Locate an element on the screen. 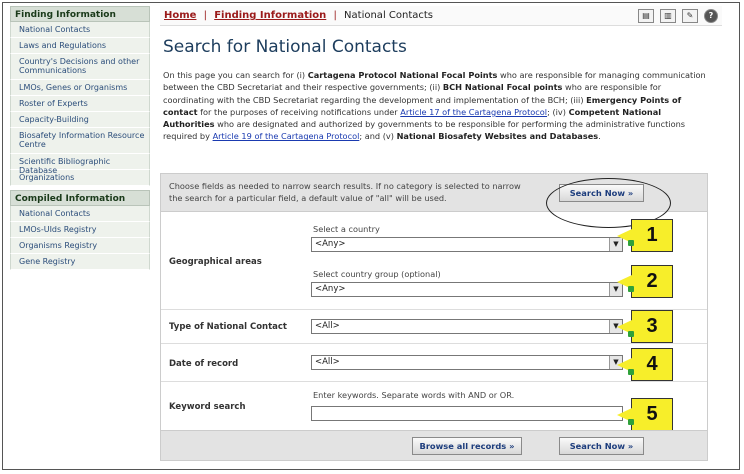  sidebar-item-capacity-building: Capacity-Building is located at coordinates (80, 120).